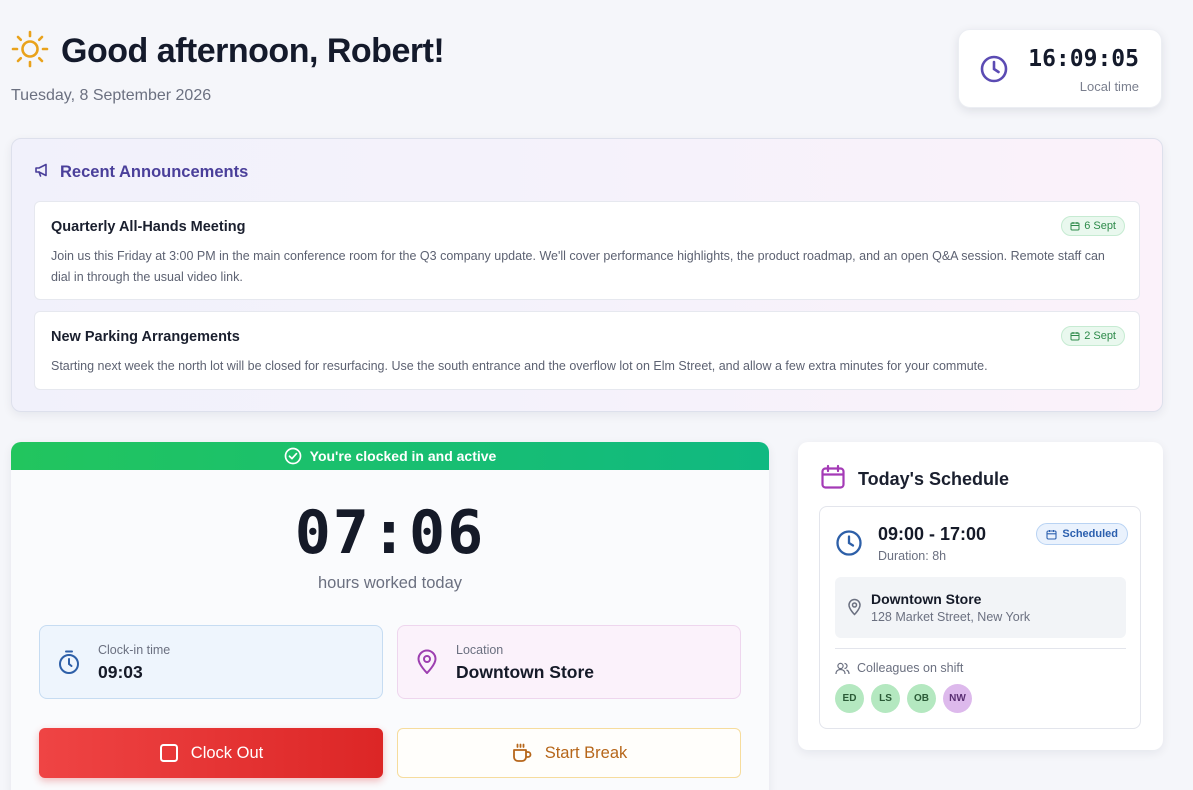 Image resolution: width=1193 pixels, height=790 pixels. What do you see at coordinates (910, 668) in the screenshot?
I see `colleagues-label: Colleagues on shift` at bounding box center [910, 668].